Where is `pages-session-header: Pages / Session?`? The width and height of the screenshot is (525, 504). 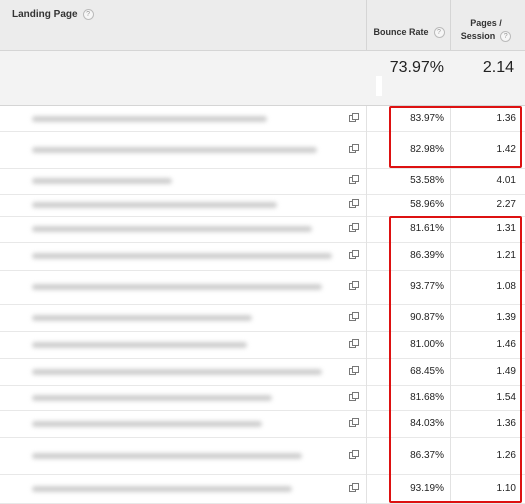 pages-session-header: Pages / Session? is located at coordinates (486, 30).